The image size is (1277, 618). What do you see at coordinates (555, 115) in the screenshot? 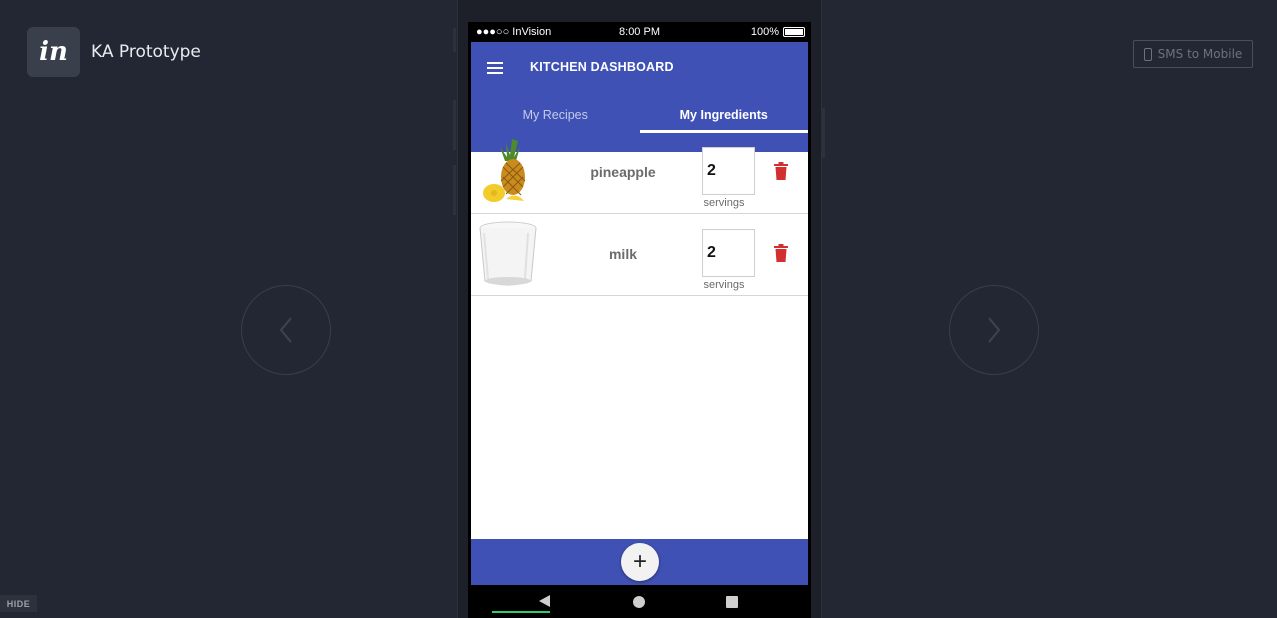
I see `tab-my-recipes: My Recipes` at bounding box center [555, 115].